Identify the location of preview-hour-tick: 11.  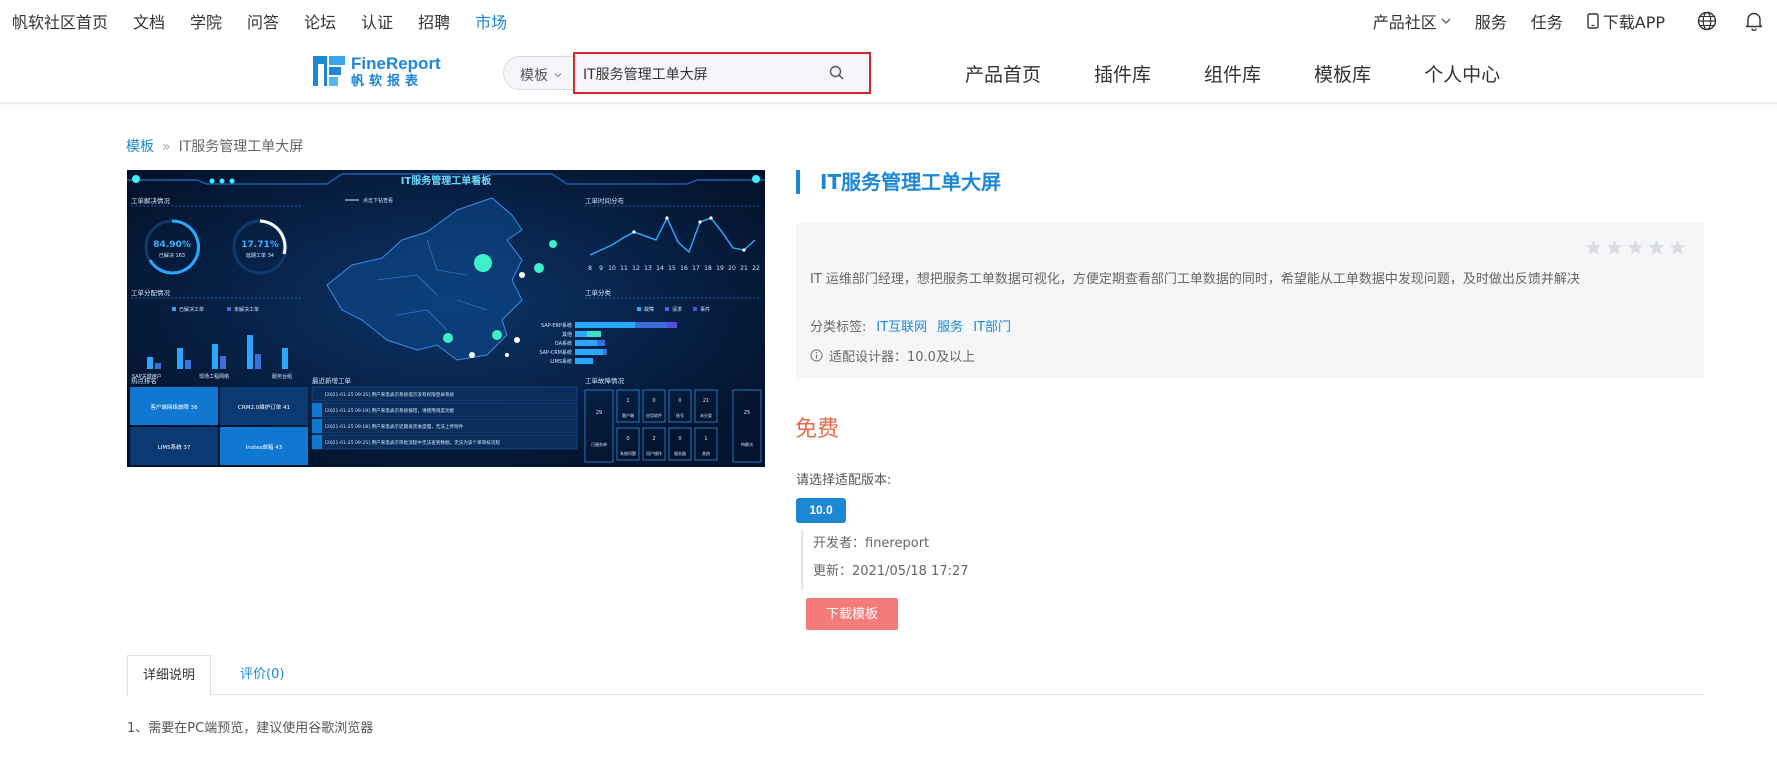
(624, 268).